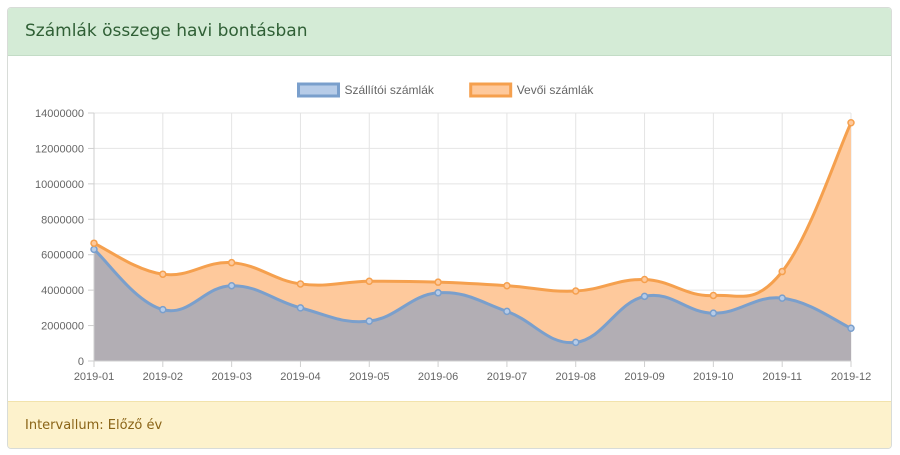 This screenshot has width=900, height=455. I want to click on legend-label: Vevői számlák, so click(556, 90).